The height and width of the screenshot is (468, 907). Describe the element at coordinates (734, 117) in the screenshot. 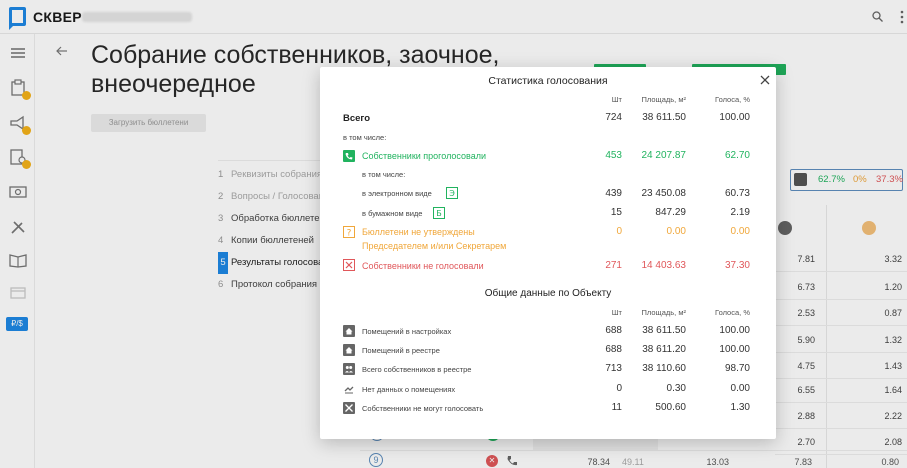

I see `total-votes: 100.00` at that location.